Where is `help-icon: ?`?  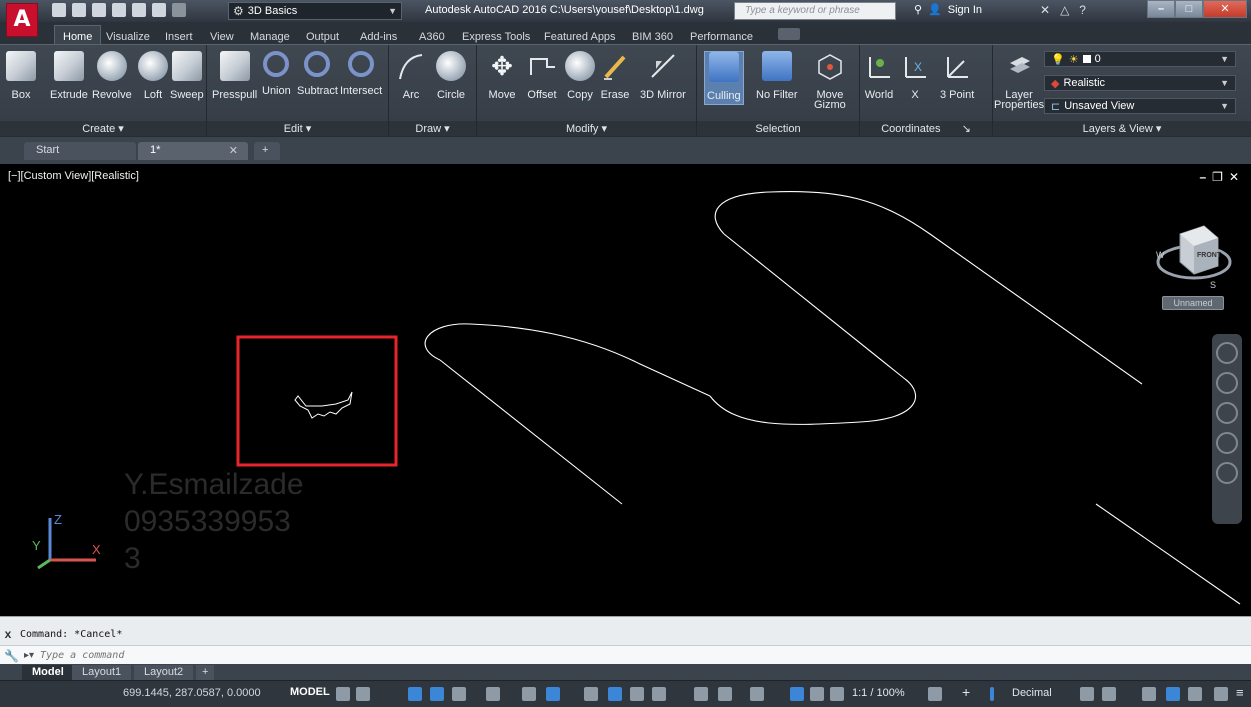 help-icon: ? is located at coordinates (1082, 10).